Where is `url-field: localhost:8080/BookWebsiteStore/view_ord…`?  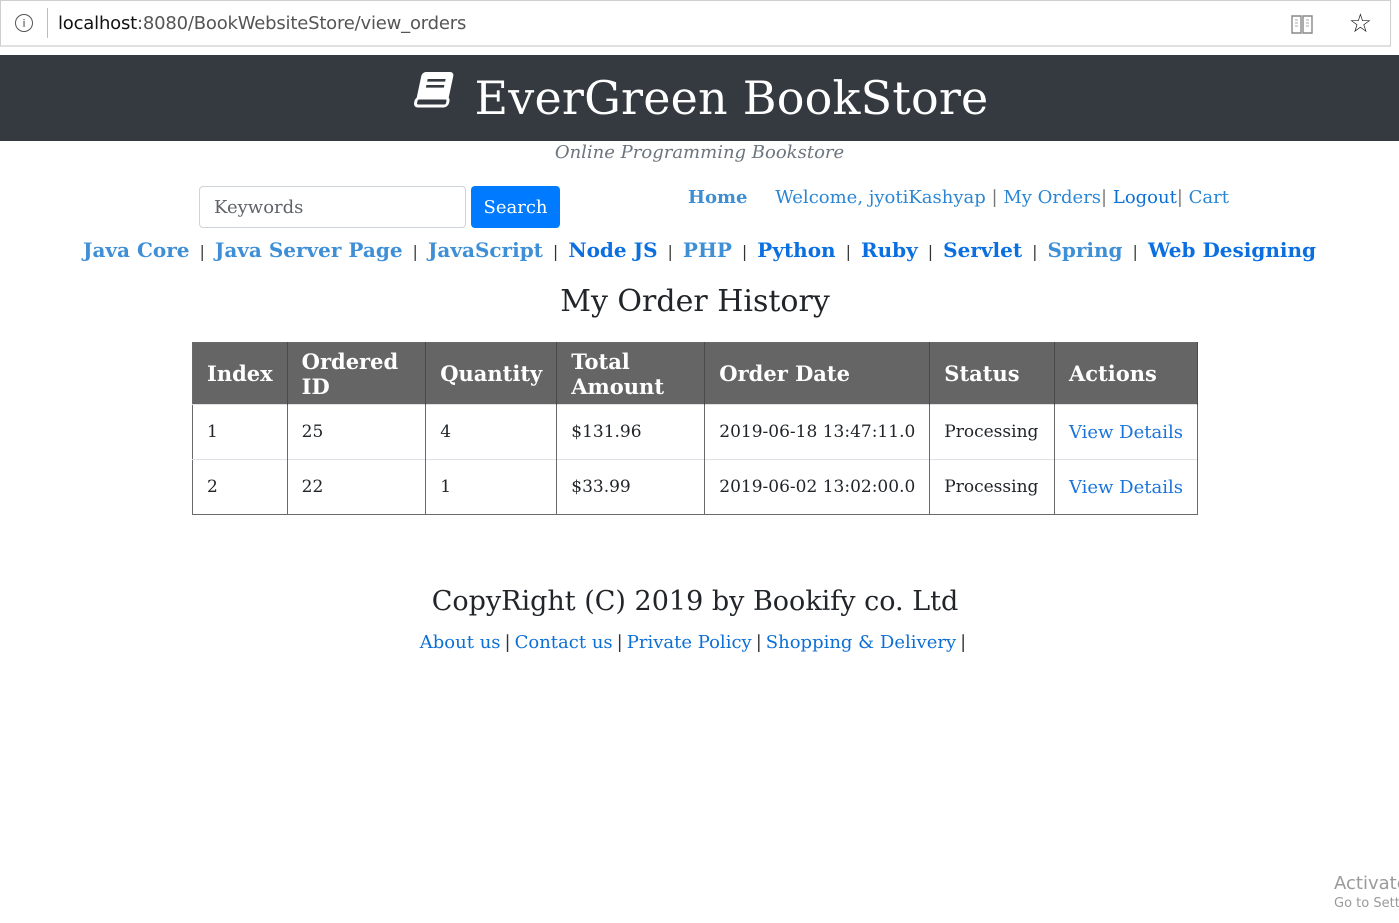
url-field: localhost:8080/BookWebsiteStore/view_ord… is located at coordinates (262, 23).